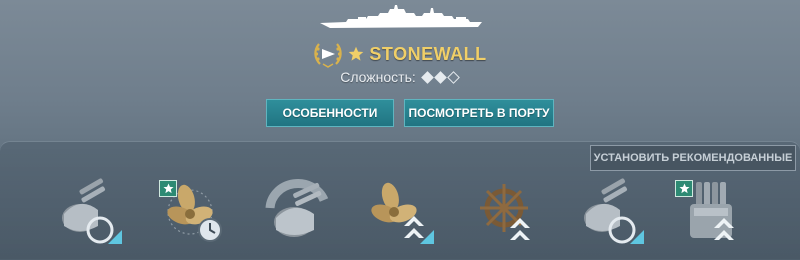 This screenshot has width=800, height=260. What do you see at coordinates (378, 77) in the screenshot?
I see `difficulty-label: Сложность:` at bounding box center [378, 77].